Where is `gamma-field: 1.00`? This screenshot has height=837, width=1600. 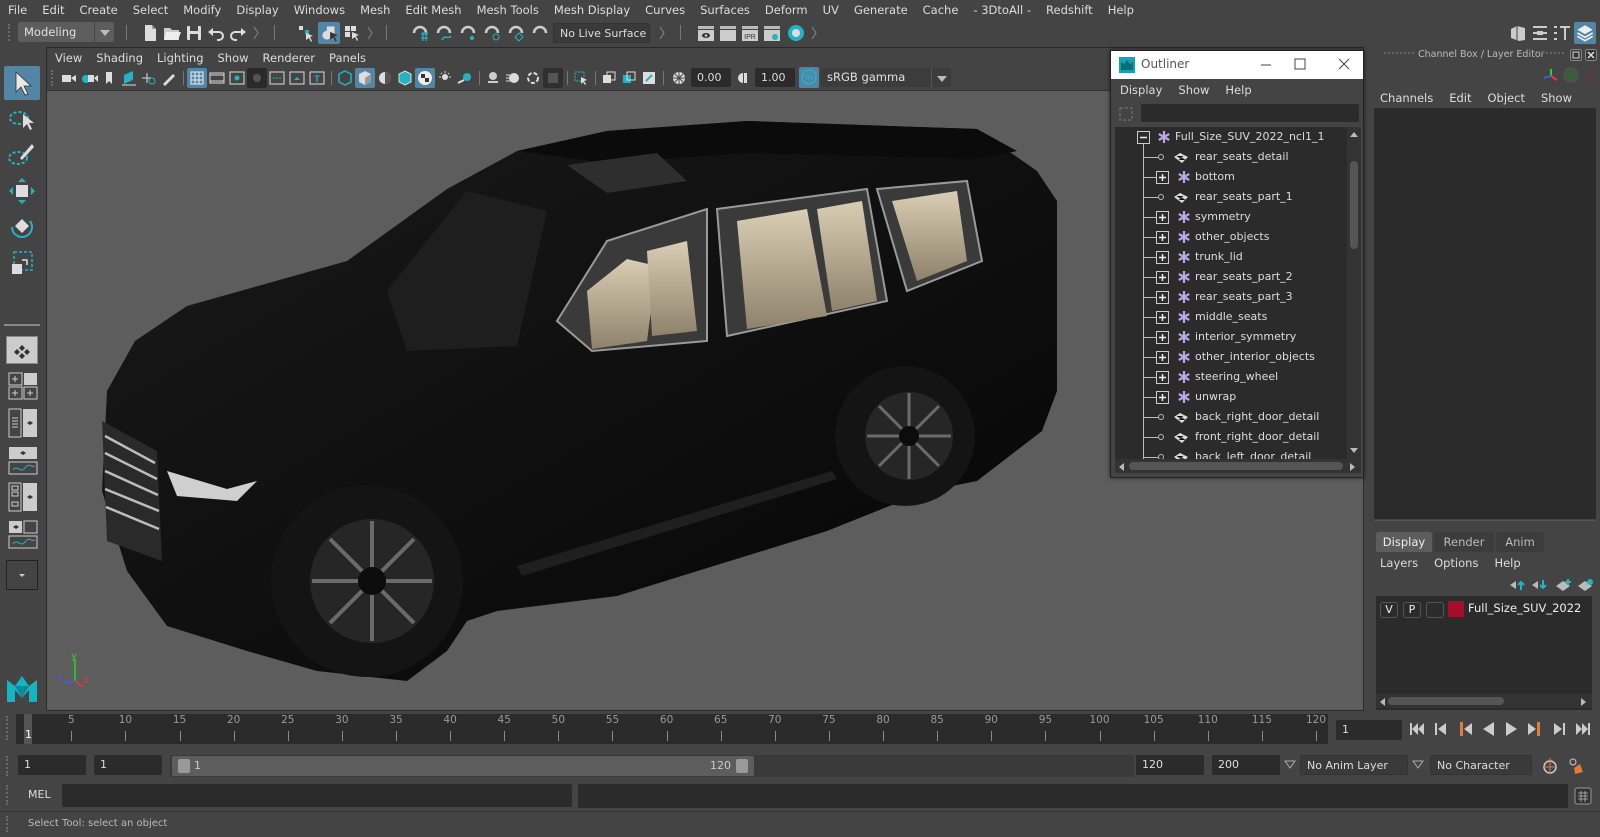 gamma-field: 1.00 is located at coordinates (775, 77).